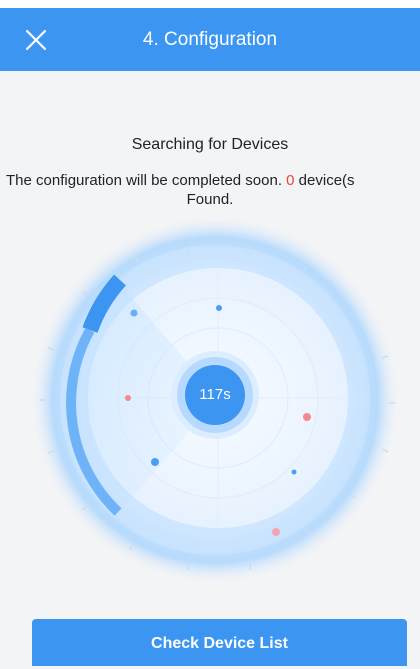 Image resolution: width=420 pixels, height=669 pixels. I want to click on app-header: 4. Configuration, so click(210, 39).